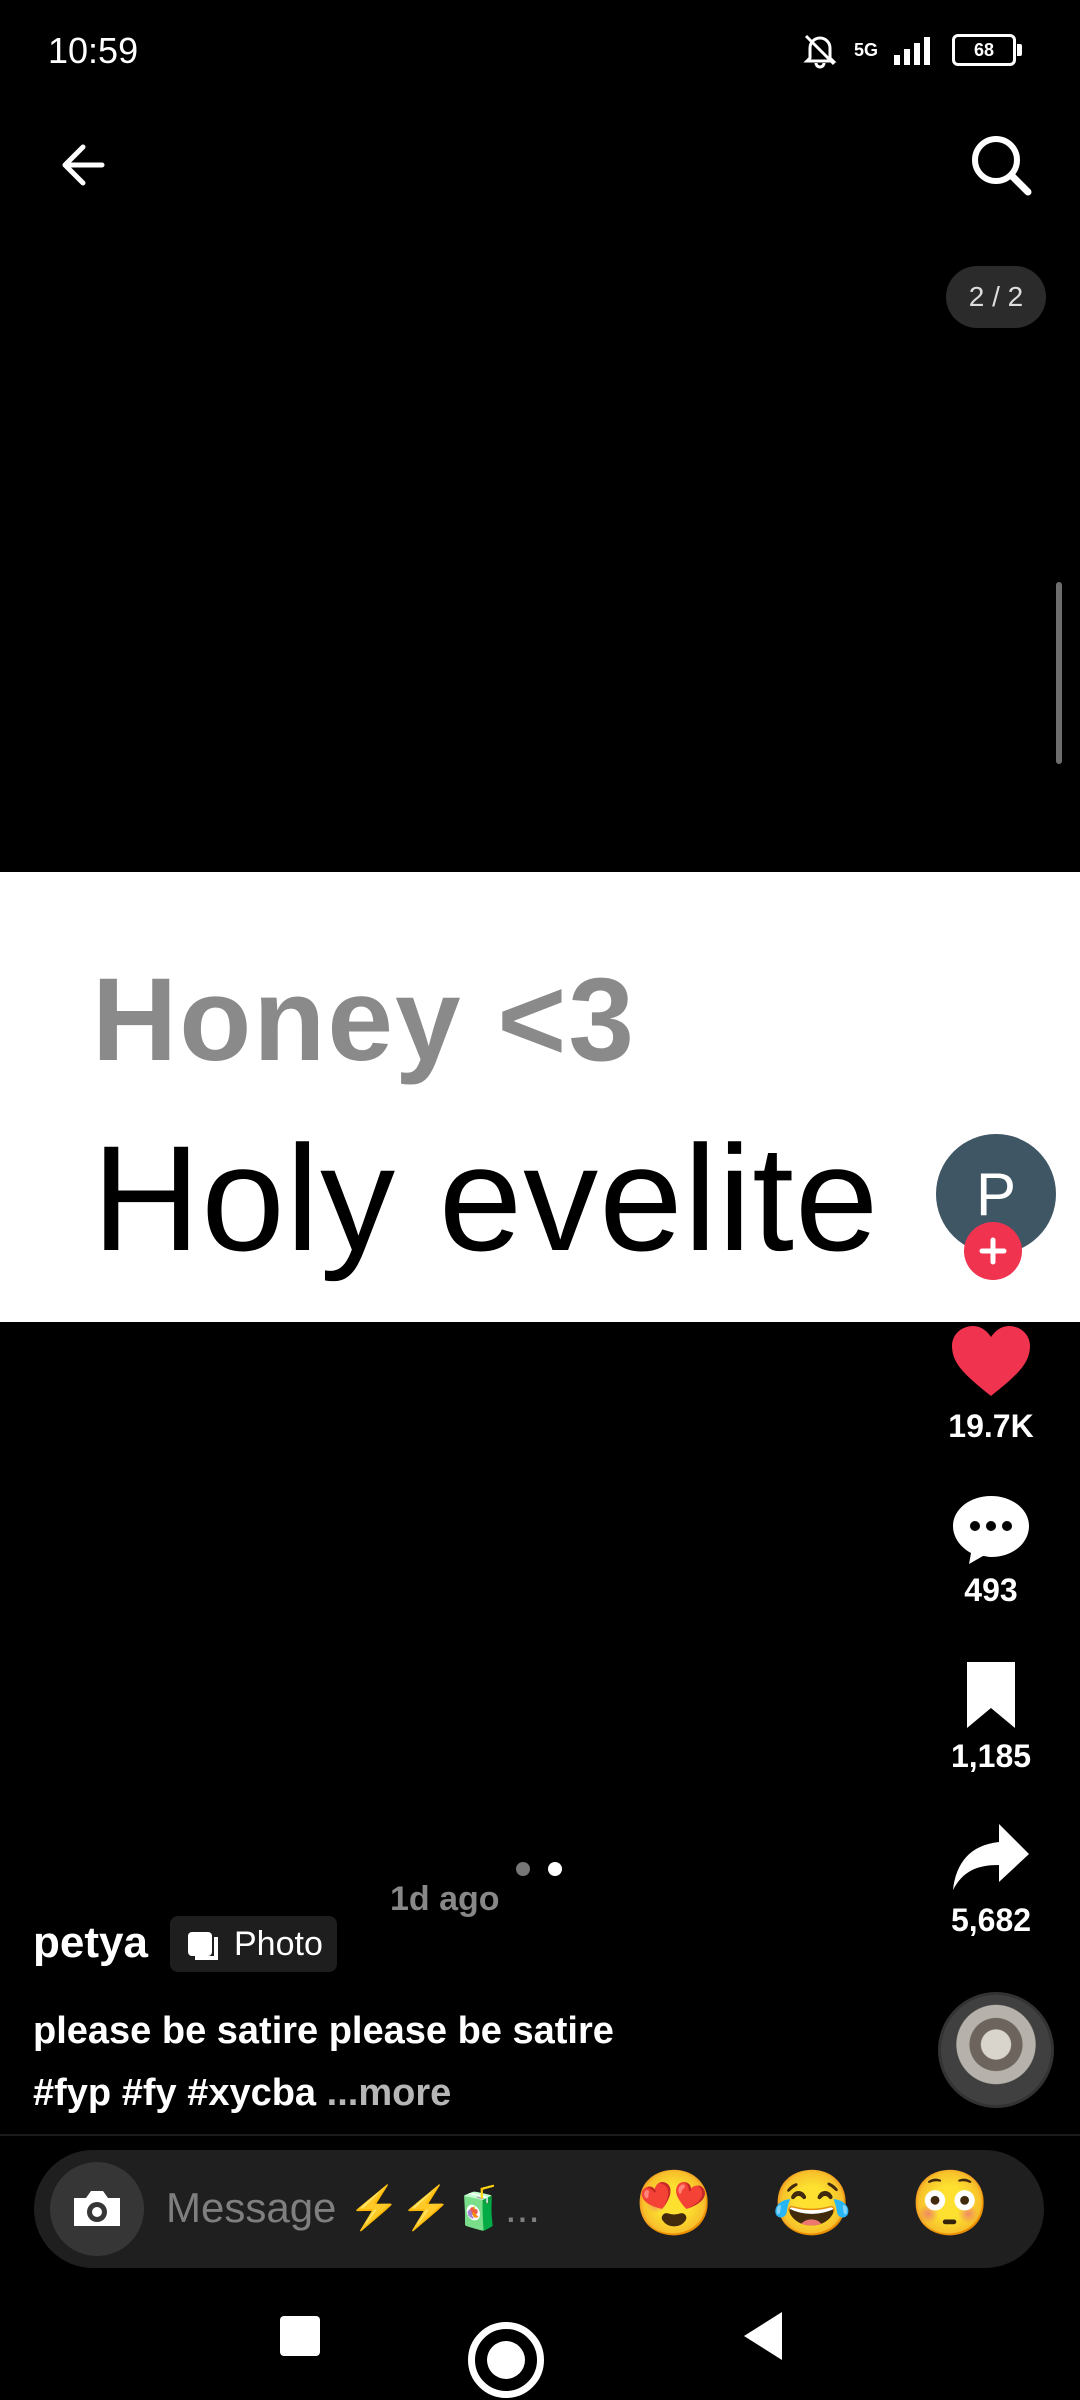 The height and width of the screenshot is (2400, 1080). Describe the element at coordinates (486, 1198) in the screenshot. I see `photo-subline: Holy evelite` at that location.